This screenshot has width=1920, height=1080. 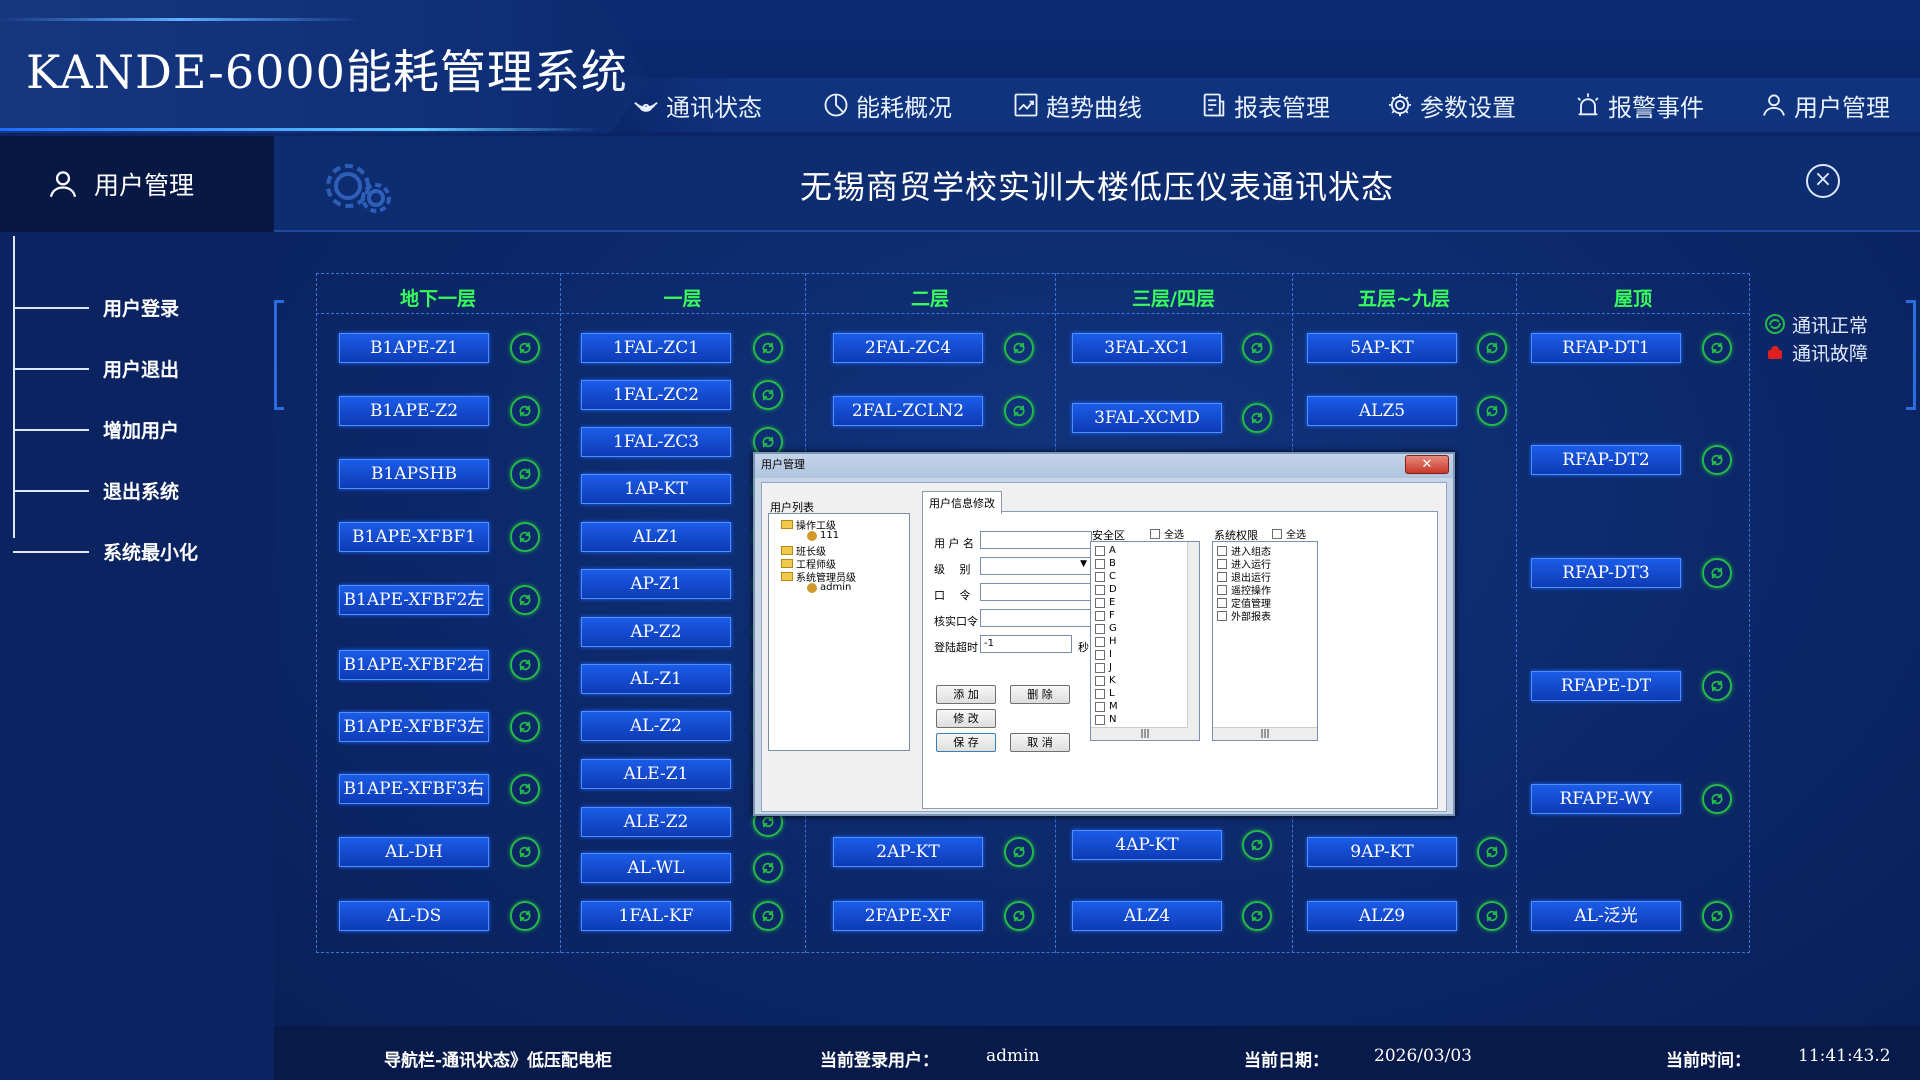 What do you see at coordinates (96, 429) in the screenshot?
I see `sidebar-item-2: 增加用户` at bounding box center [96, 429].